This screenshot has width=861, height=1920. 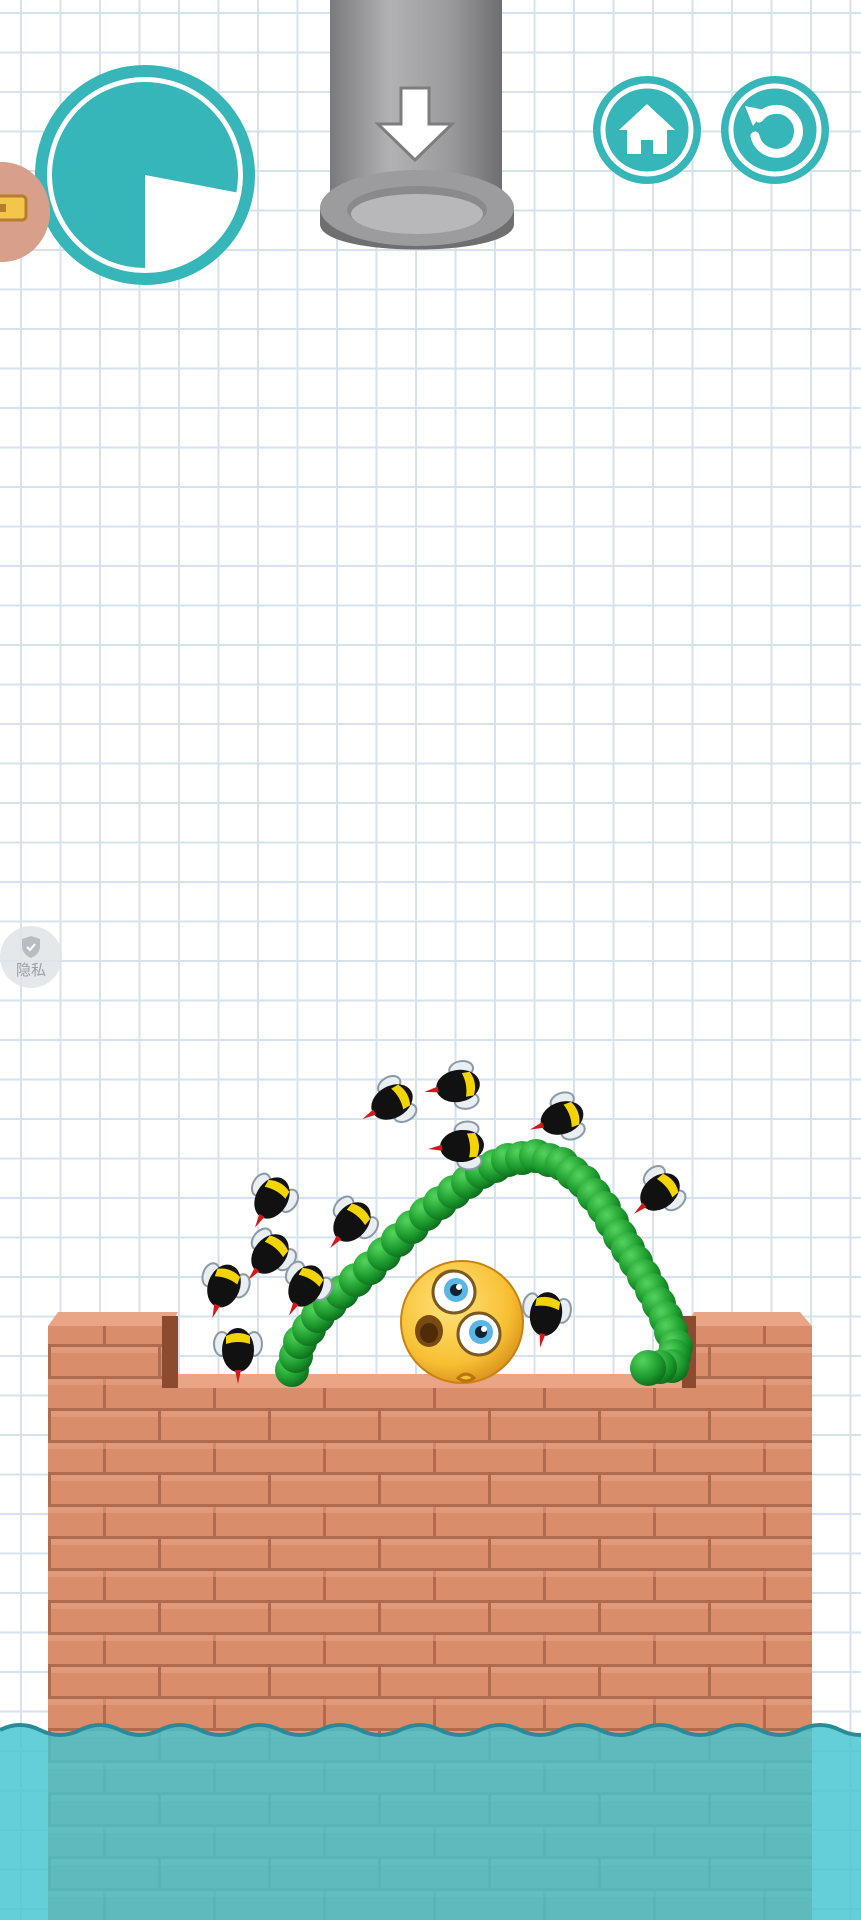 What do you see at coordinates (479, 1334) in the screenshot?
I see `right-eye` at bounding box center [479, 1334].